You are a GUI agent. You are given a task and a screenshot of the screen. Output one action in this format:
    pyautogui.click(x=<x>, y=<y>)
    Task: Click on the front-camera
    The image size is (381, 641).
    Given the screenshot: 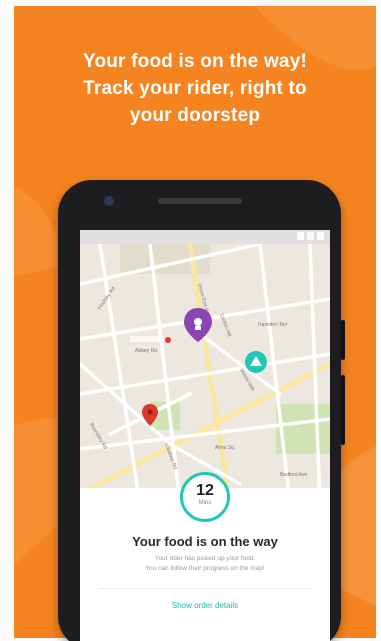 What is the action you would take?
    pyautogui.click(x=109, y=201)
    